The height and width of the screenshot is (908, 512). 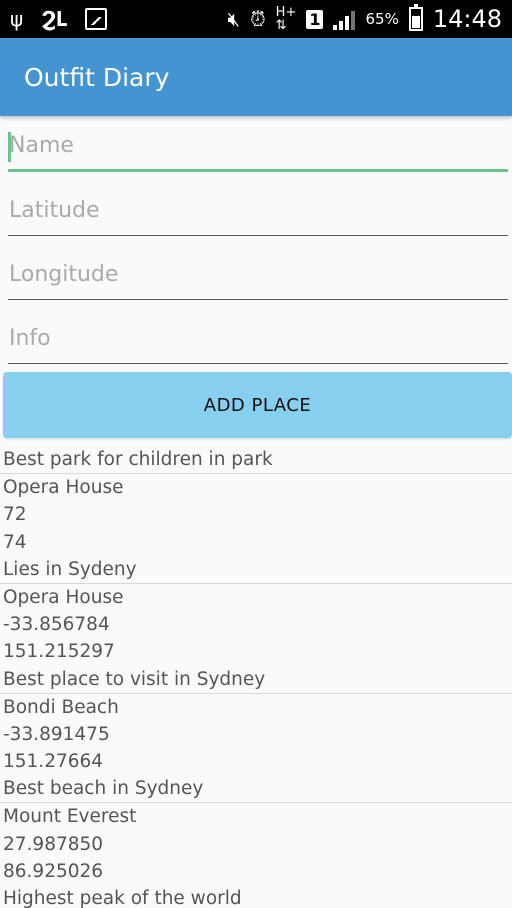 What do you see at coordinates (15, 515) in the screenshot?
I see `list-item-line: 72` at bounding box center [15, 515].